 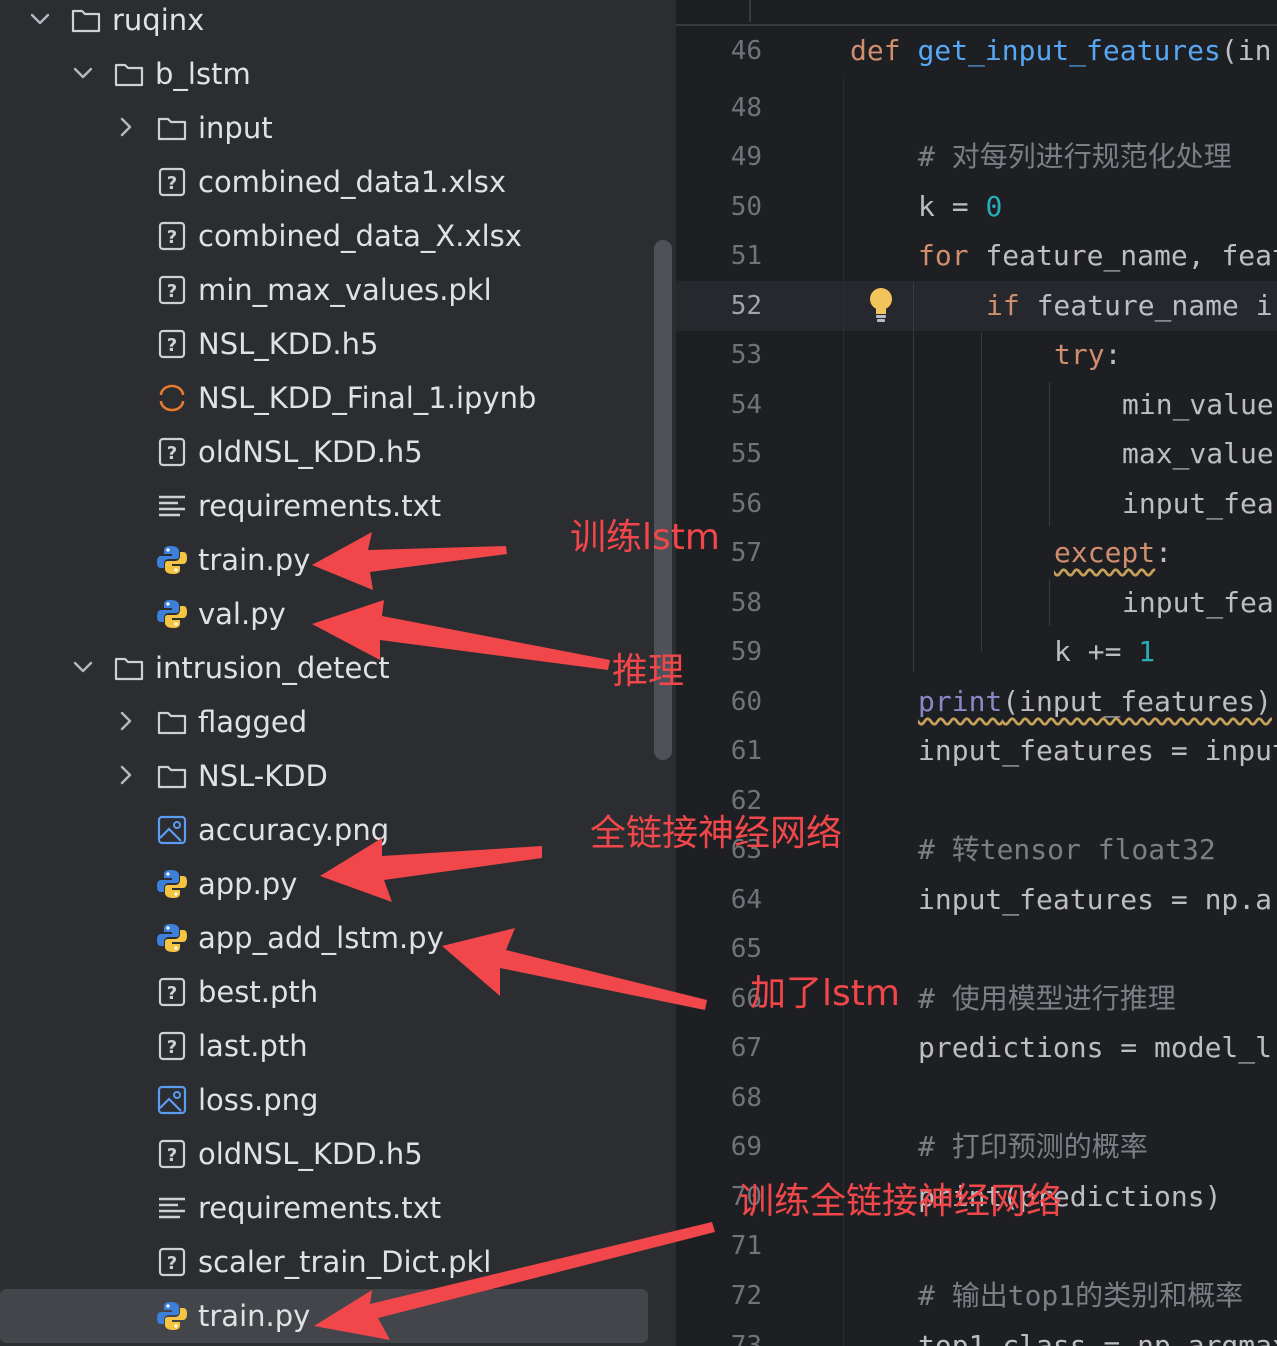 What do you see at coordinates (746, 454) in the screenshot?
I see `line-number: 55` at bounding box center [746, 454].